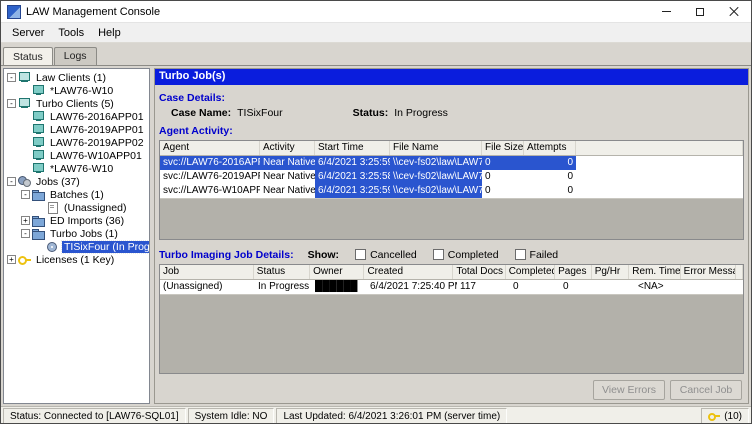 Image resolution: width=752 pixels, height=424 pixels. I want to click on col-header-file-name: File Name, so click(436, 148).